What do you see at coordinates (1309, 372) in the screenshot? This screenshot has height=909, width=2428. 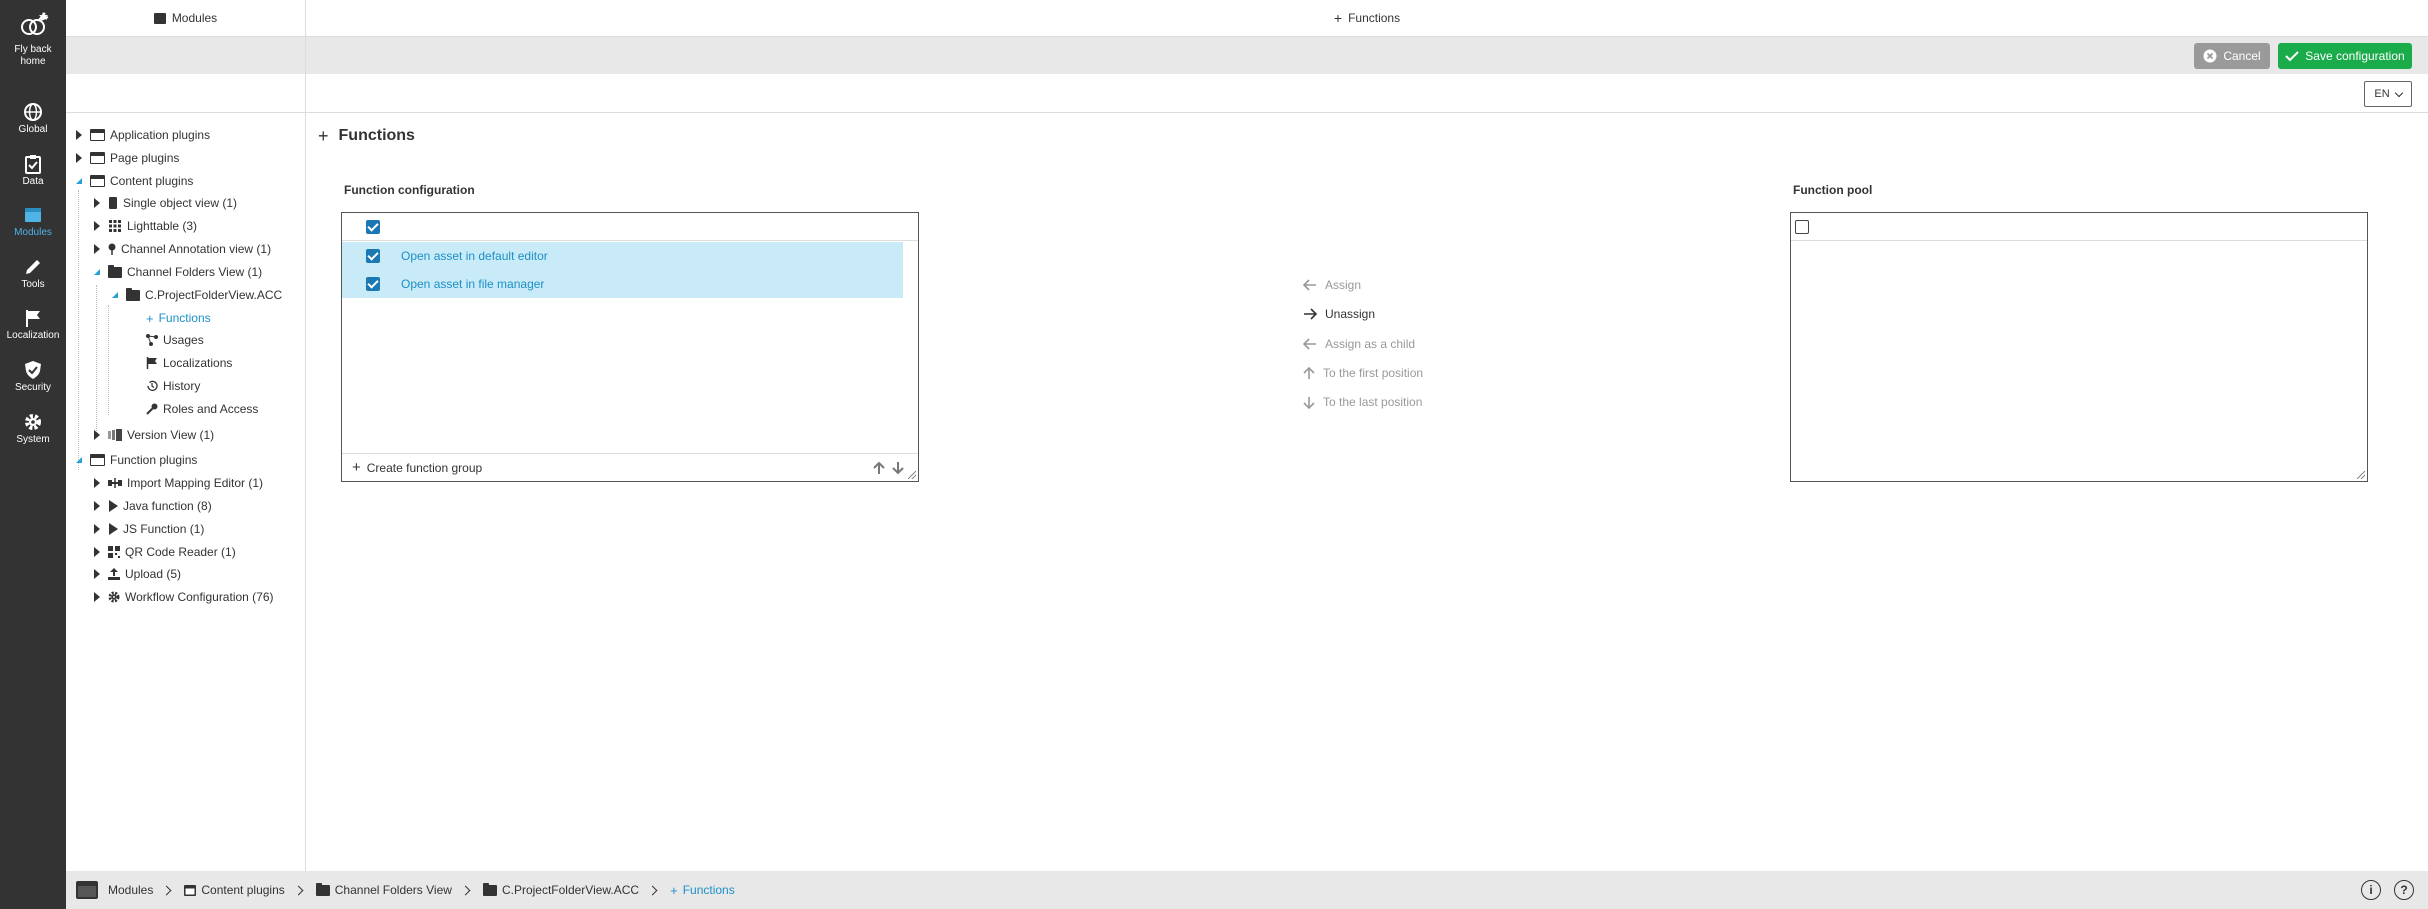 I see `arrow-up-icon` at bounding box center [1309, 372].